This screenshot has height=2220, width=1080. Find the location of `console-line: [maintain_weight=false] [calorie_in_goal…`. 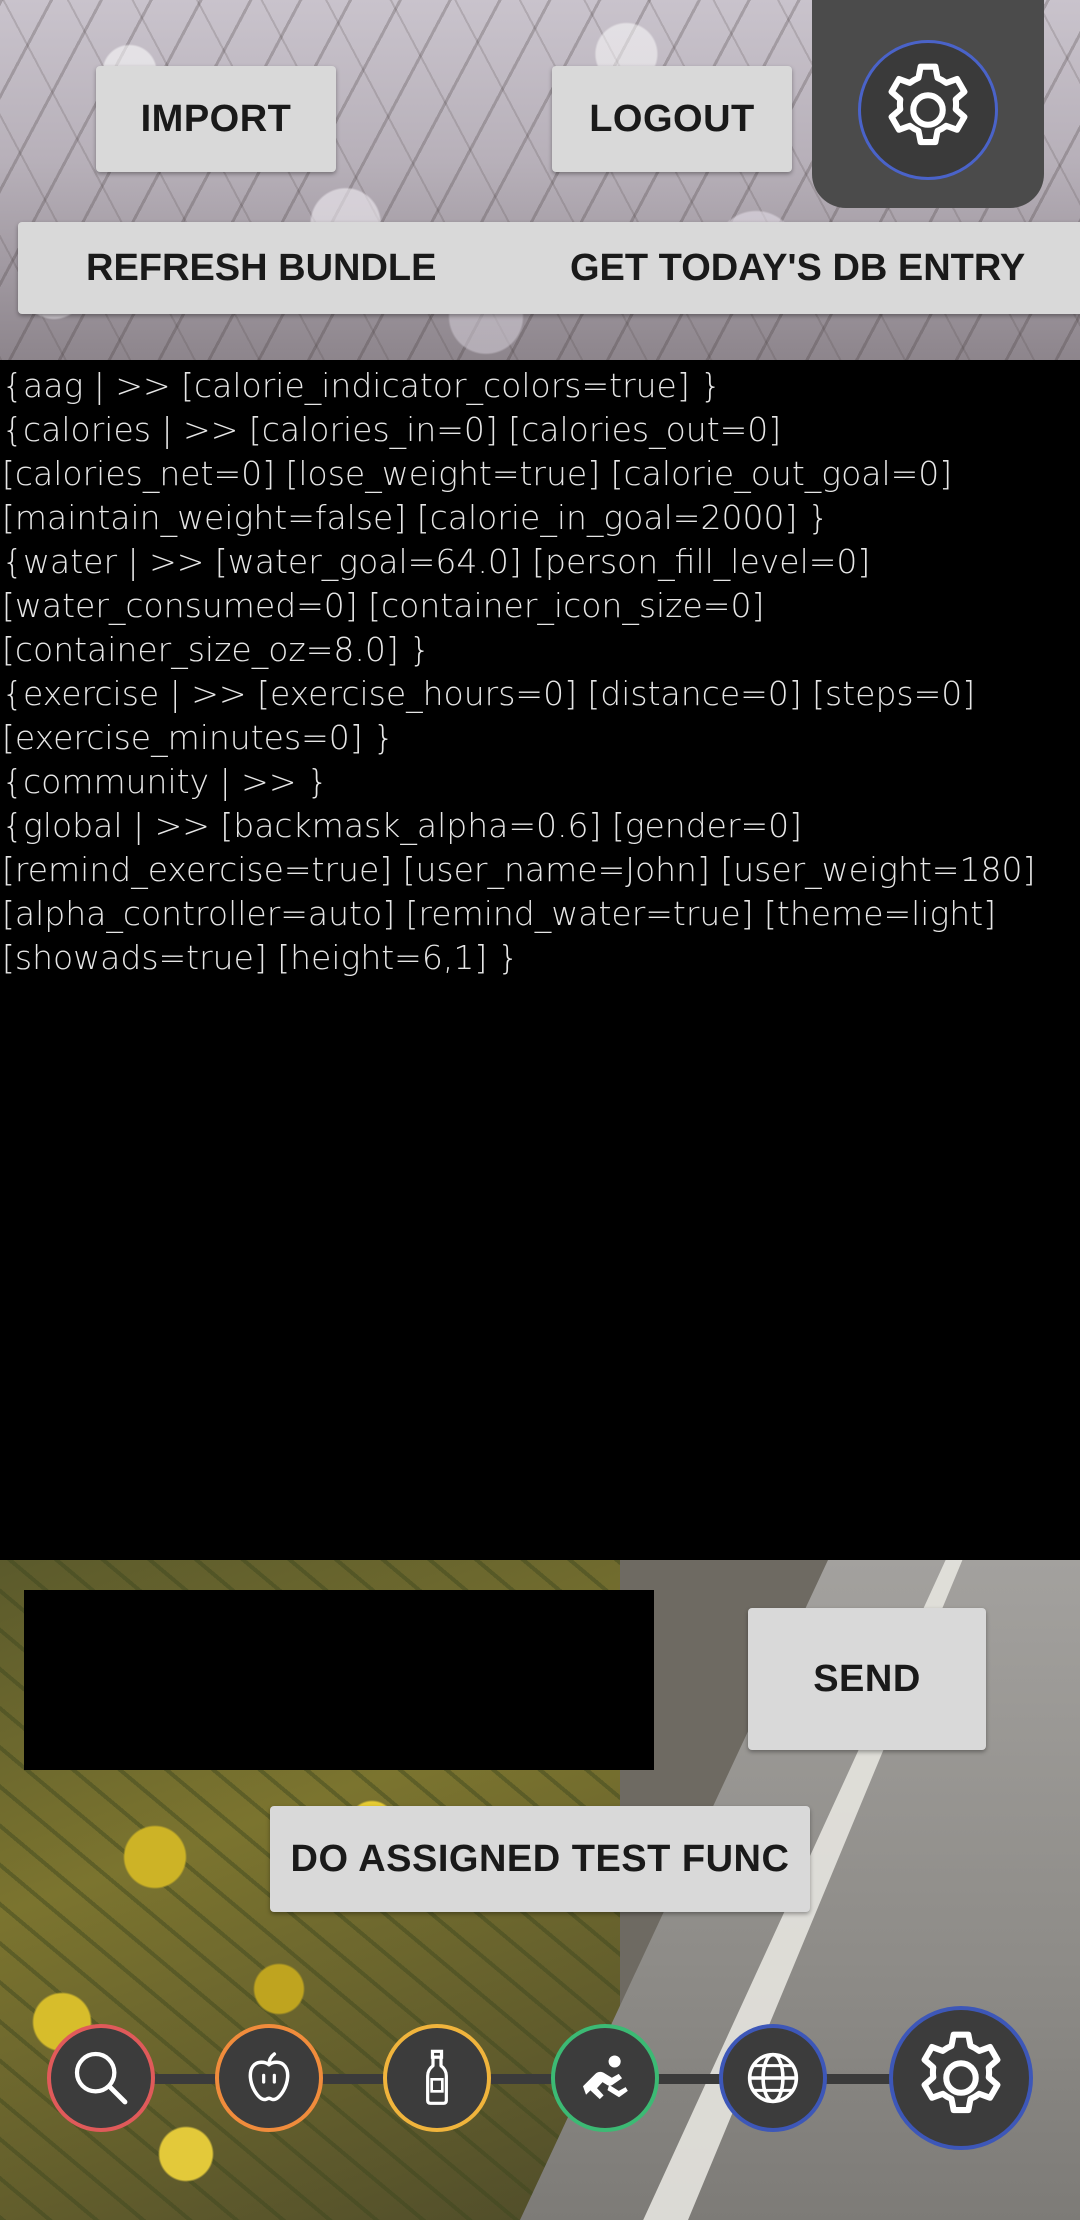

console-line: [maintain_weight=false] [calorie_in_goal… is located at coordinates (415, 517).